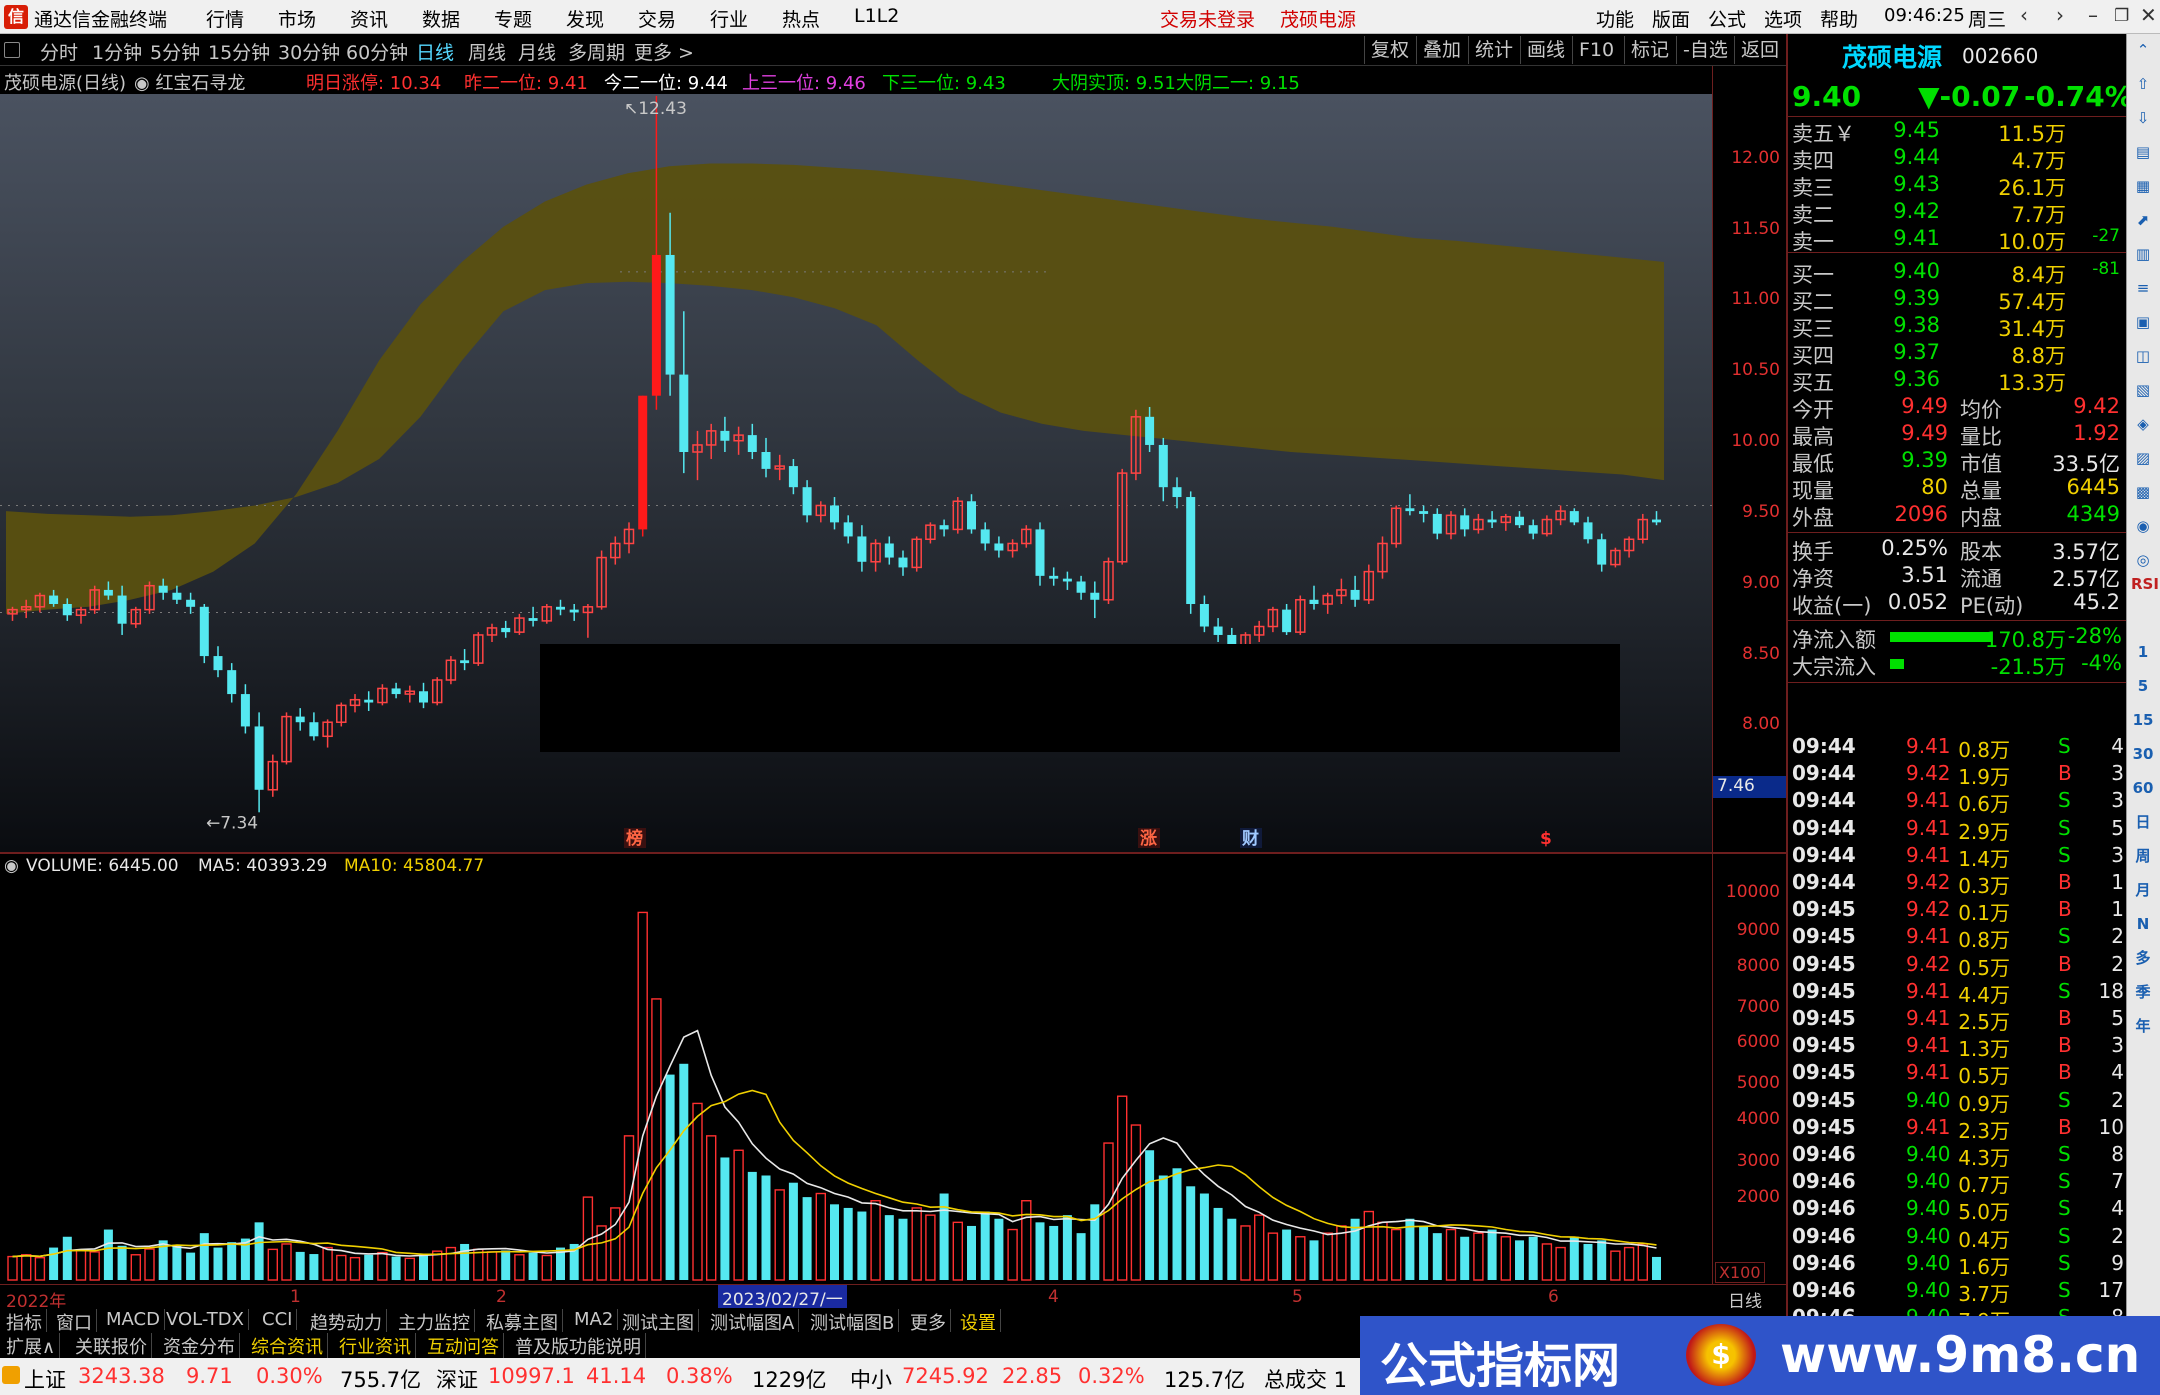  Describe the element at coordinates (1958, 327) in the screenshot. I see `buy-level: 买三 9.38 31.4万` at that location.